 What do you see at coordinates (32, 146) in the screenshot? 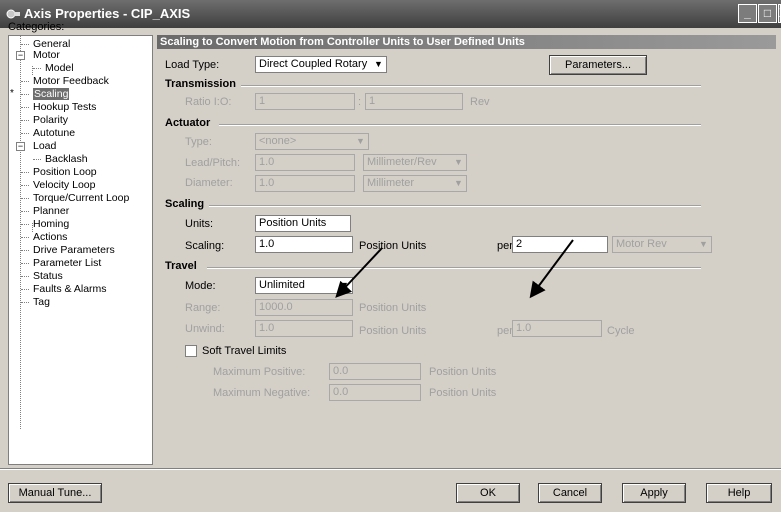
I see `tree-item-load: − Load` at bounding box center [32, 146].